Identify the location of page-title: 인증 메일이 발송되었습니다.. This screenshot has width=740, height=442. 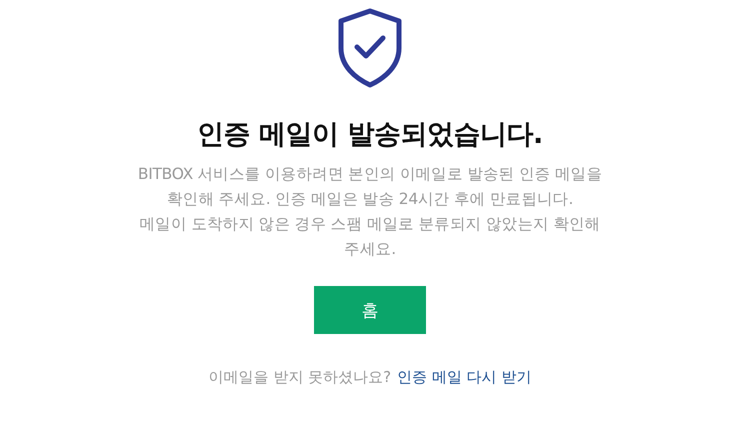
(370, 135).